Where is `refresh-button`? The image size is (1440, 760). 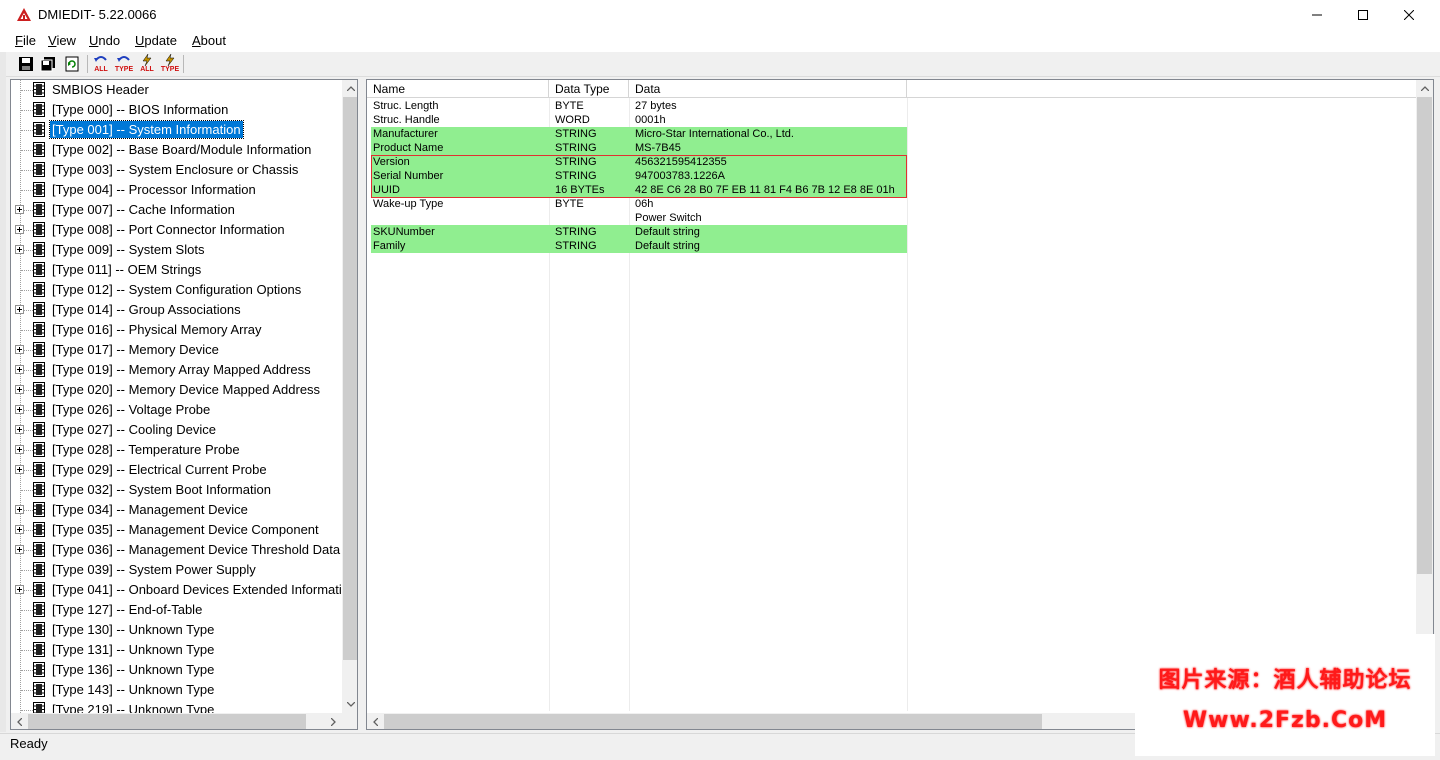 refresh-button is located at coordinates (72, 64).